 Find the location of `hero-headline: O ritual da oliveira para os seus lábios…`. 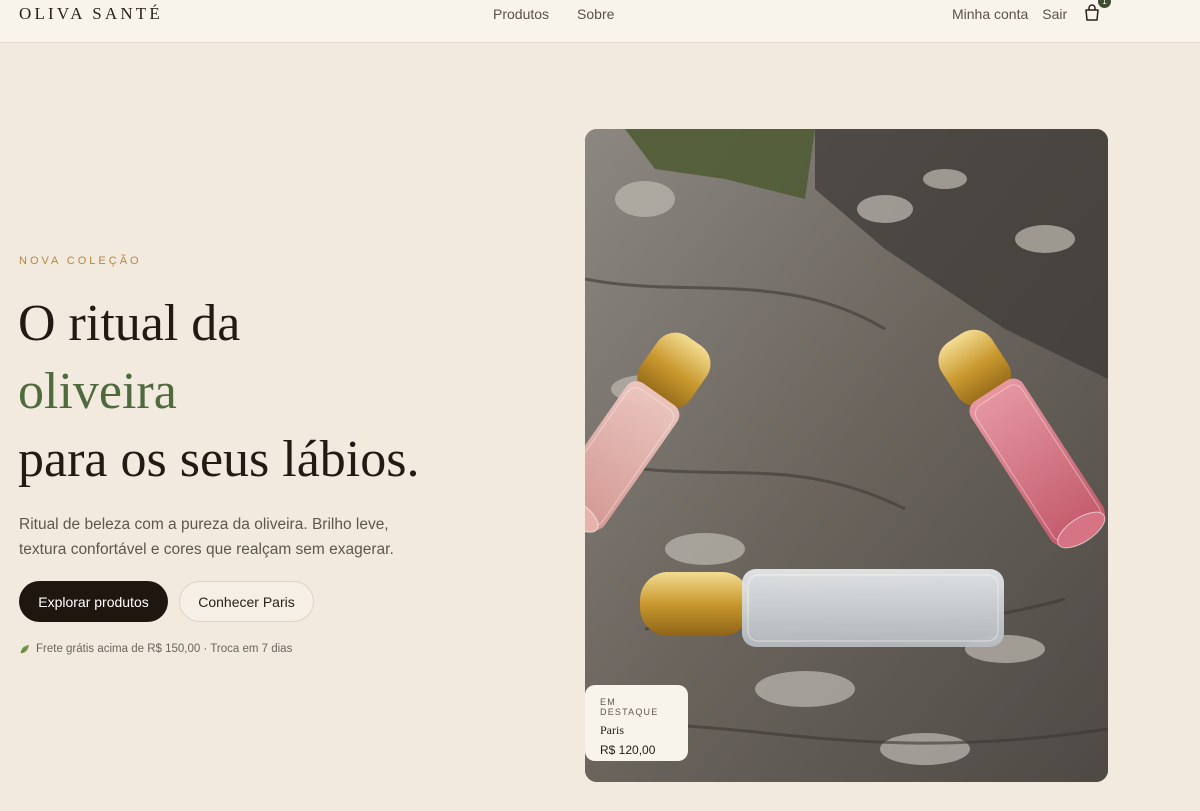

hero-headline: O ritual da oliveira para os seus lábios… is located at coordinates (278, 392).